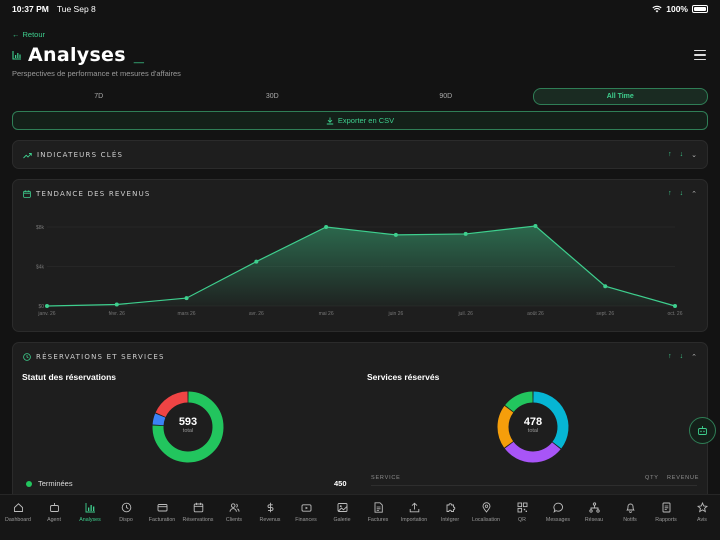  Describe the element at coordinates (557, 507) in the screenshot. I see `message-icon` at that location.